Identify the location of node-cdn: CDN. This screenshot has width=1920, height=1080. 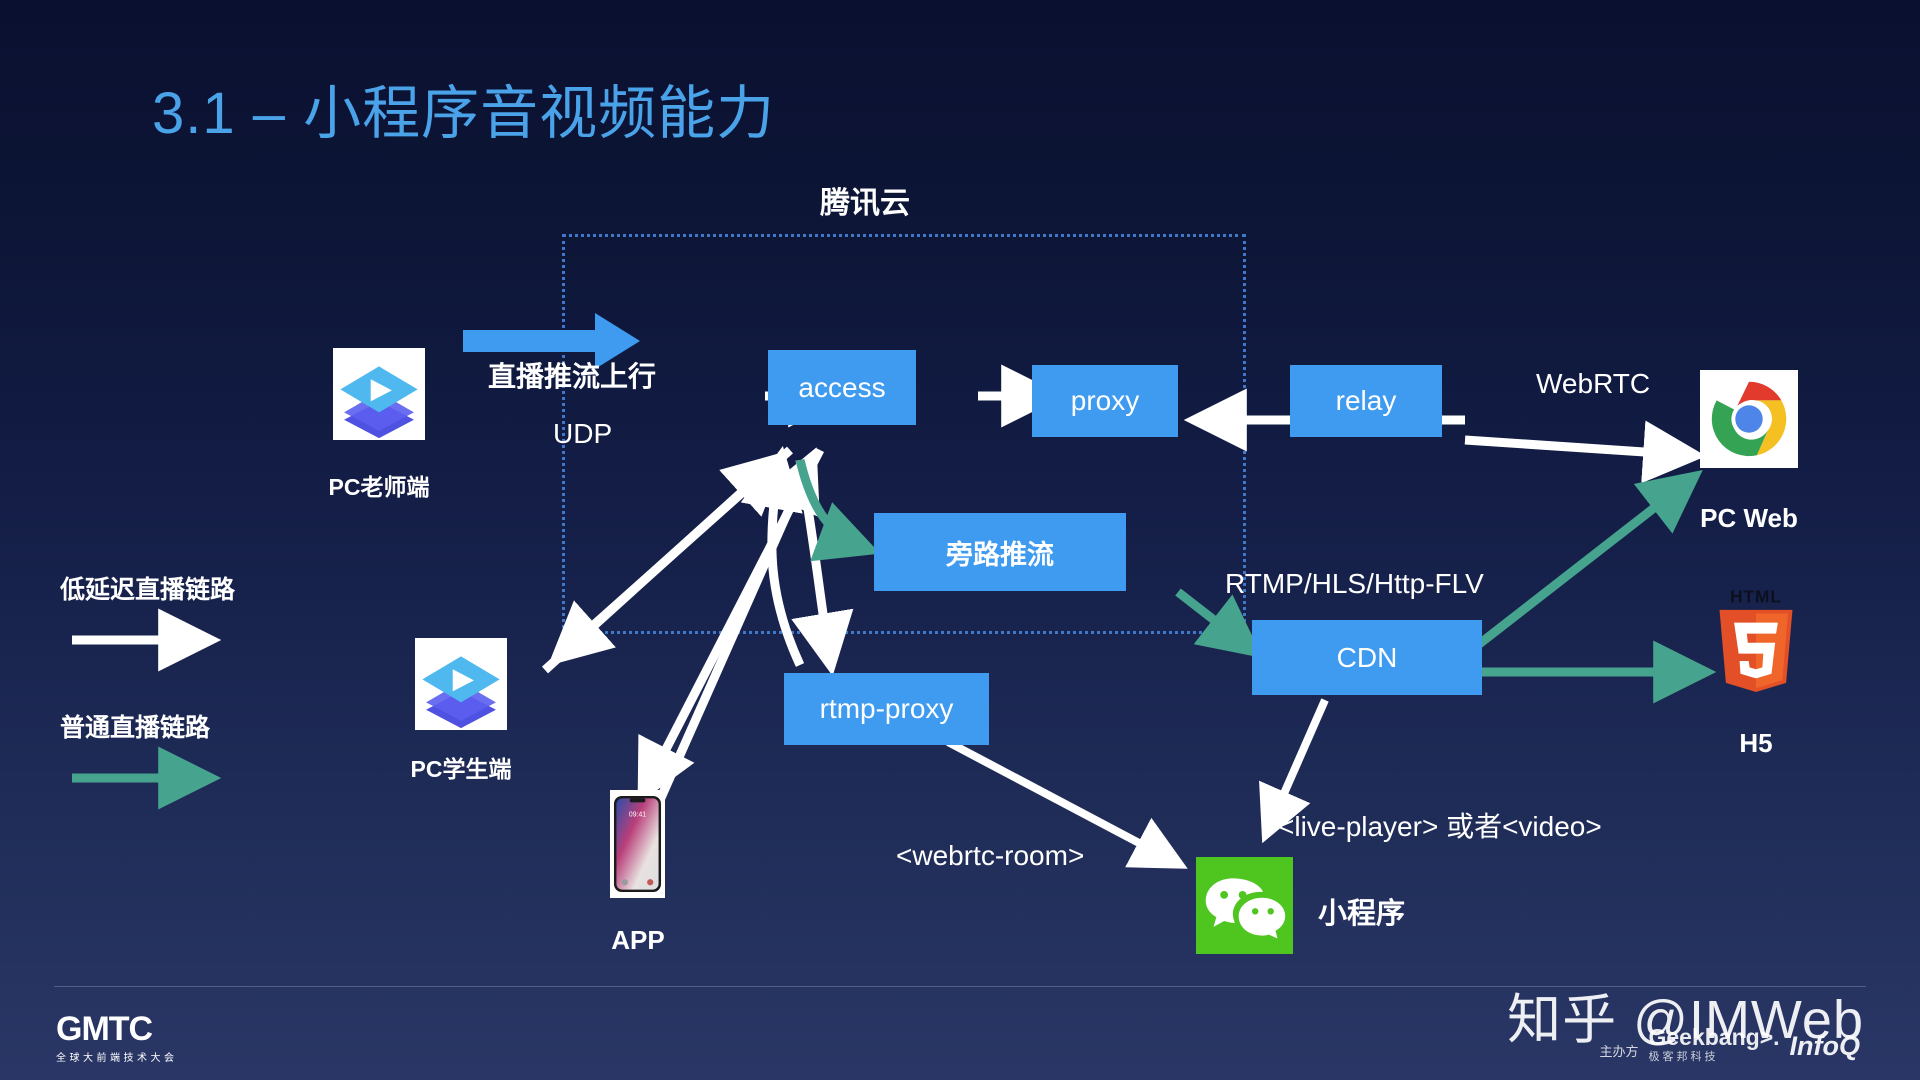
(1367, 657).